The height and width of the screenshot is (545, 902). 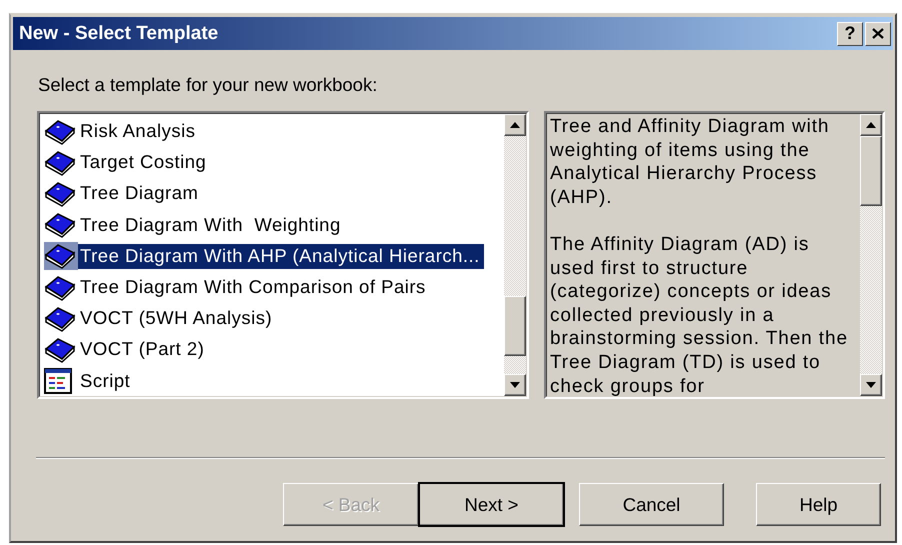 I want to click on help-button: ?, so click(x=850, y=34).